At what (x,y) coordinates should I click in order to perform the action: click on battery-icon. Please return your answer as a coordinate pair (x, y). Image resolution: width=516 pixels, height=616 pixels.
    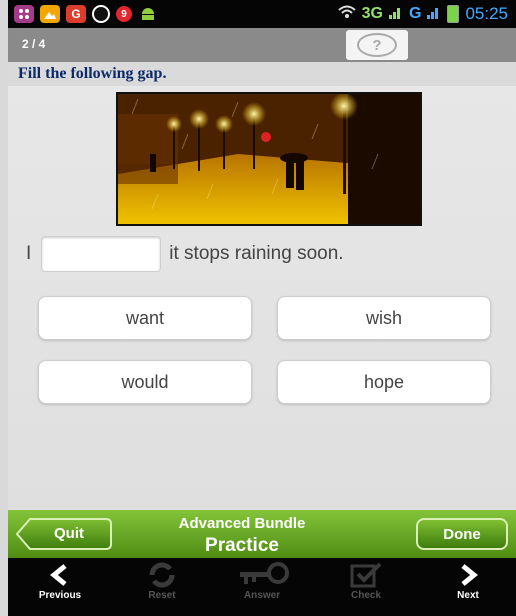
    Looking at the image, I should click on (453, 14).